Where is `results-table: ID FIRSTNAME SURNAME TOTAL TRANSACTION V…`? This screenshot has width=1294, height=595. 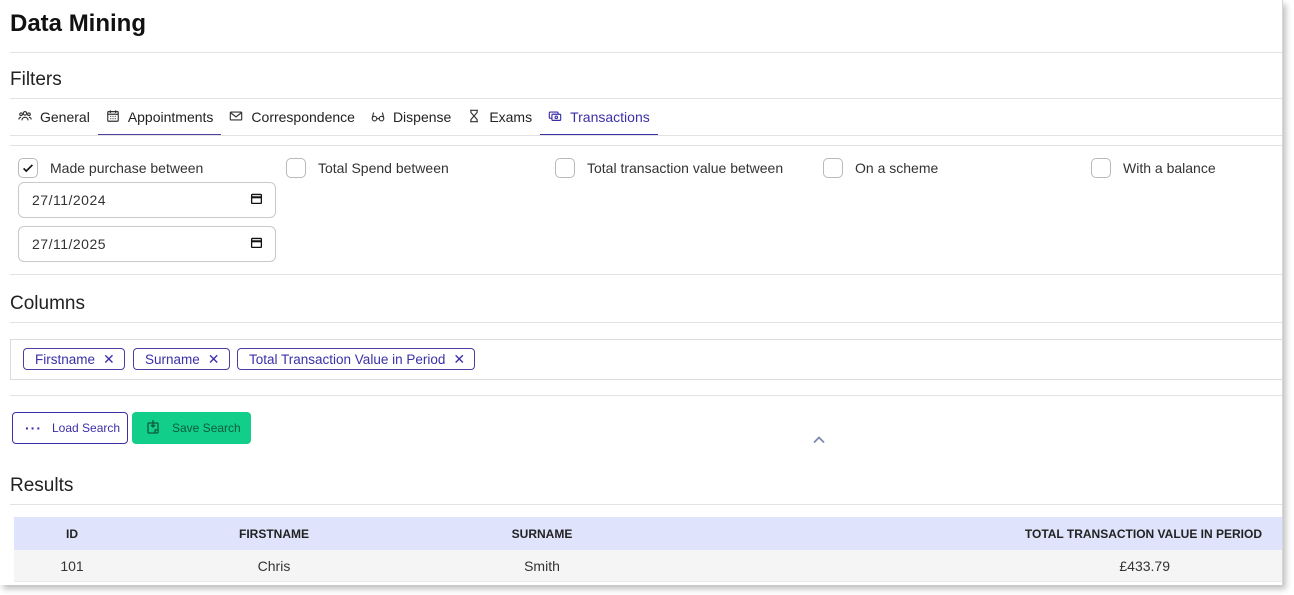 results-table: ID FIRSTNAME SURNAME TOTAL TRANSACTION V… is located at coordinates (648, 549).